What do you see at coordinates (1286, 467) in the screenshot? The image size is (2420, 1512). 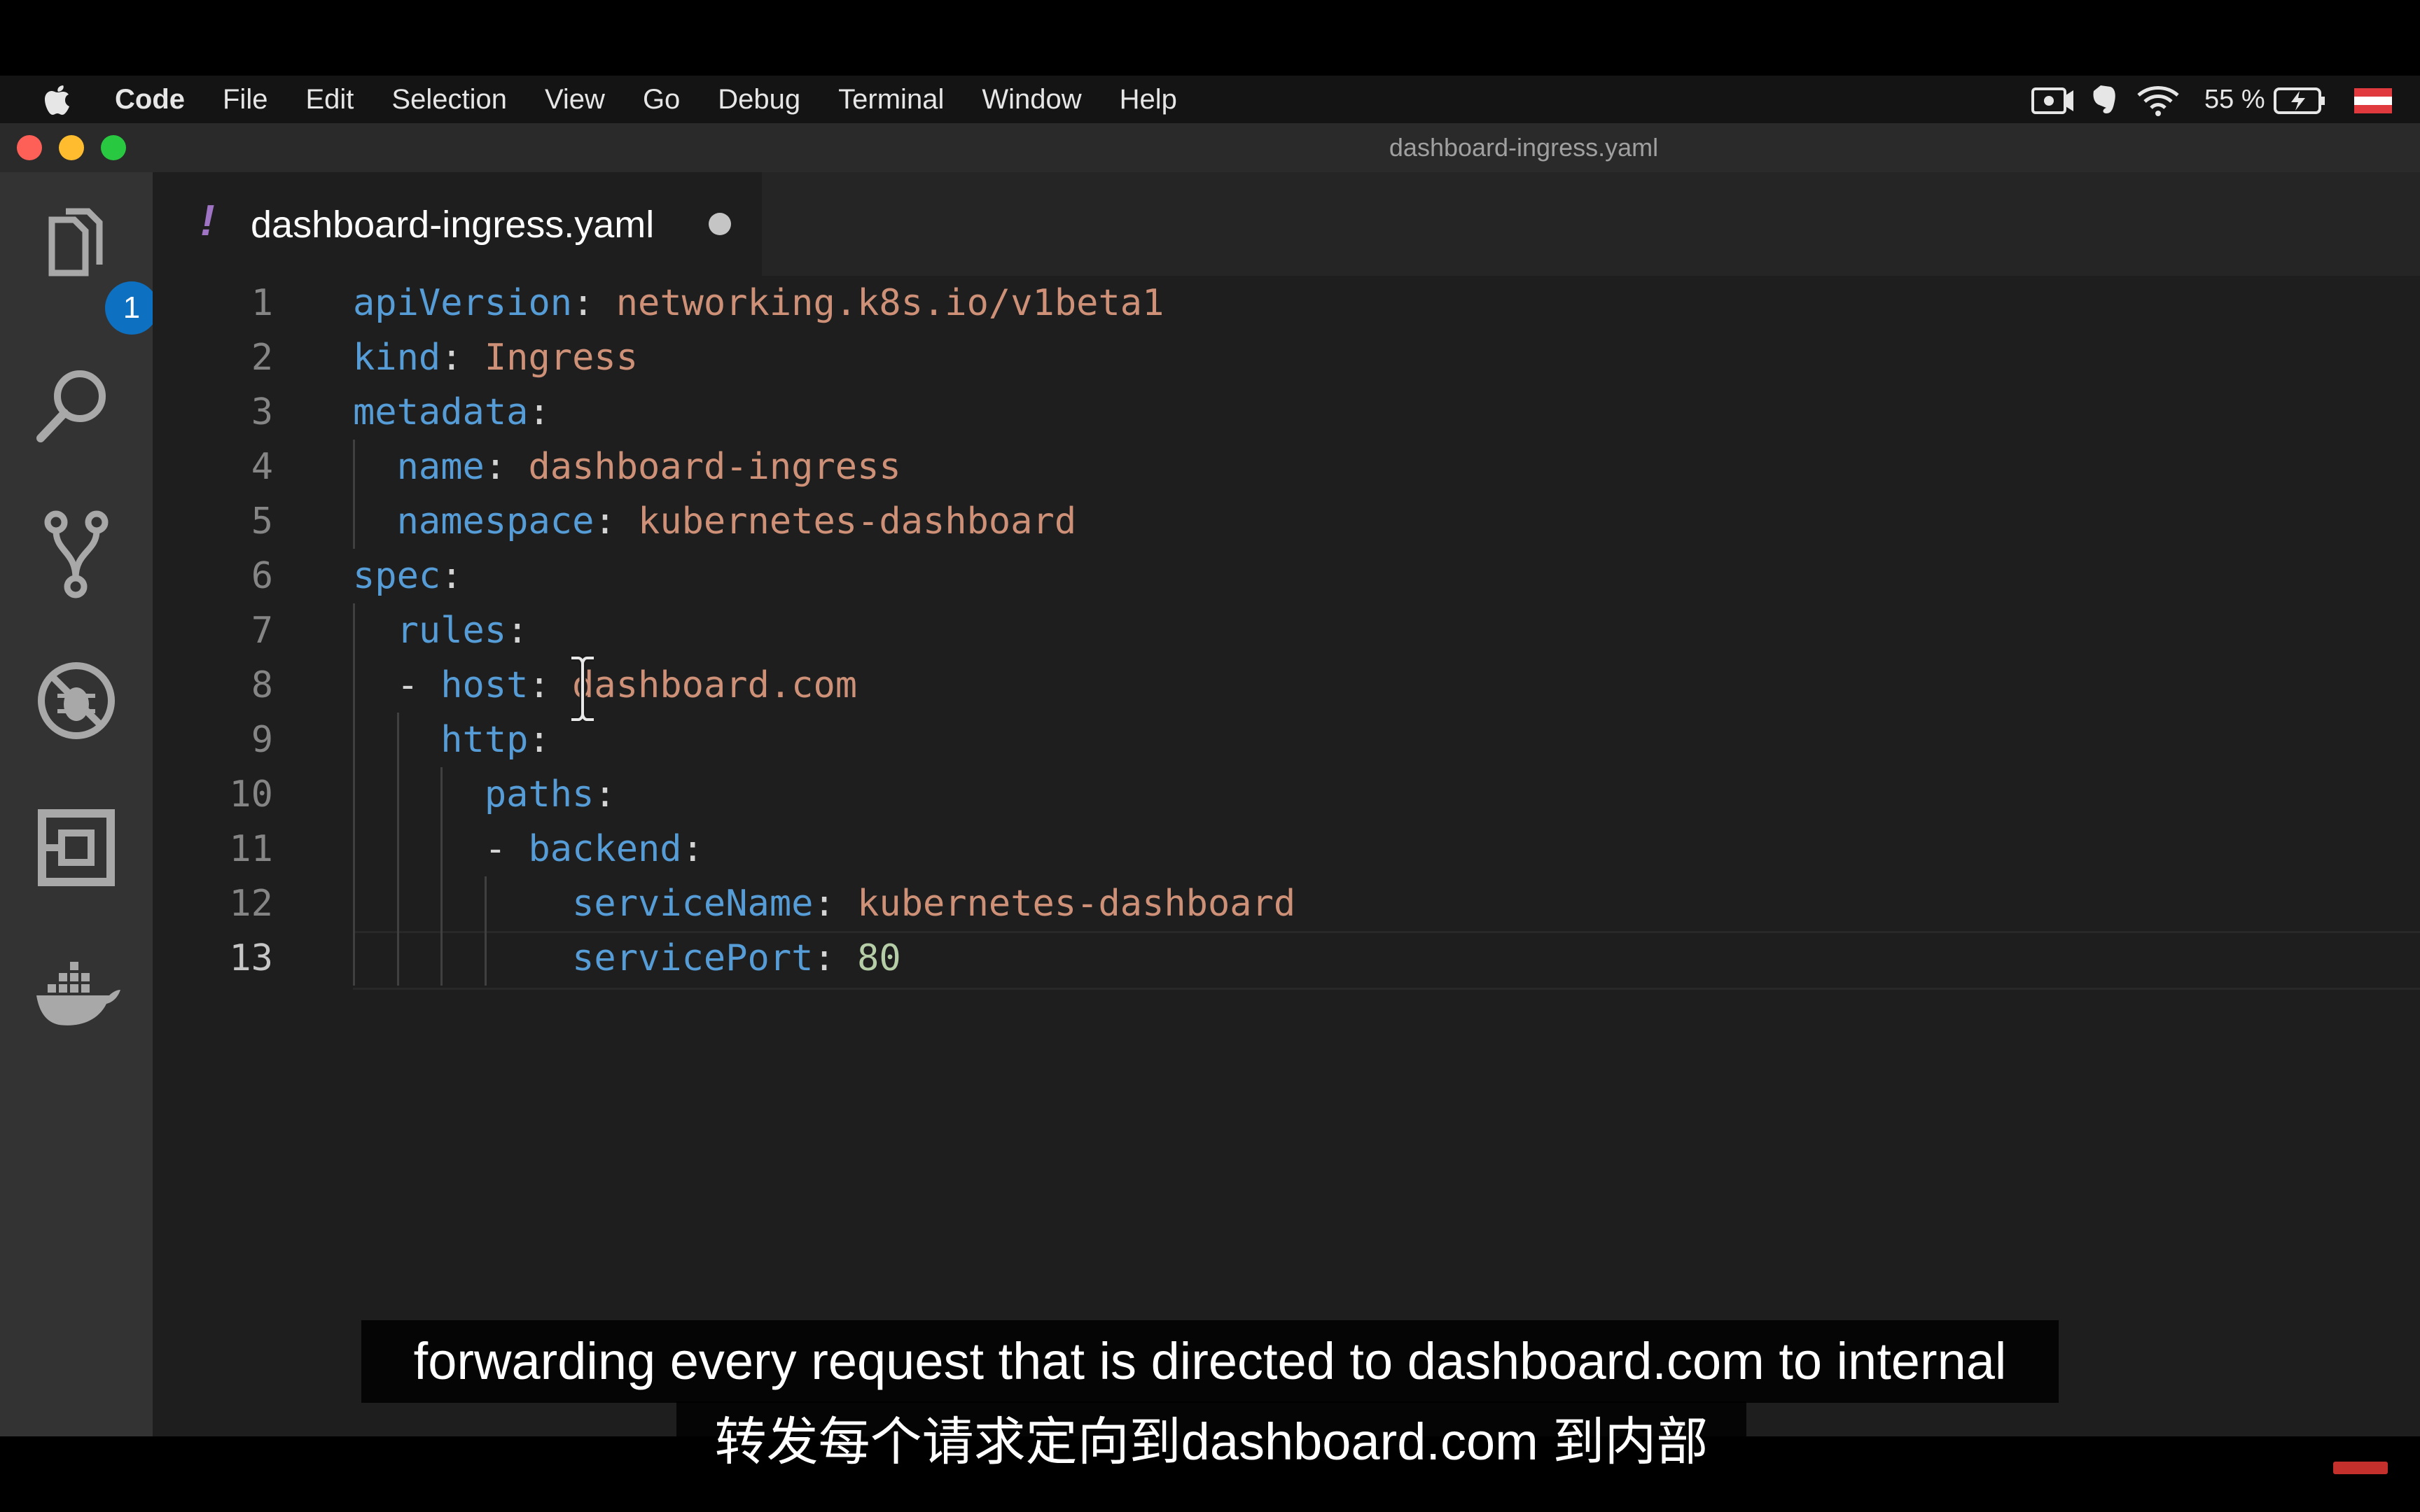 I see `code-line: 4 name: dashboard-ingress` at bounding box center [1286, 467].